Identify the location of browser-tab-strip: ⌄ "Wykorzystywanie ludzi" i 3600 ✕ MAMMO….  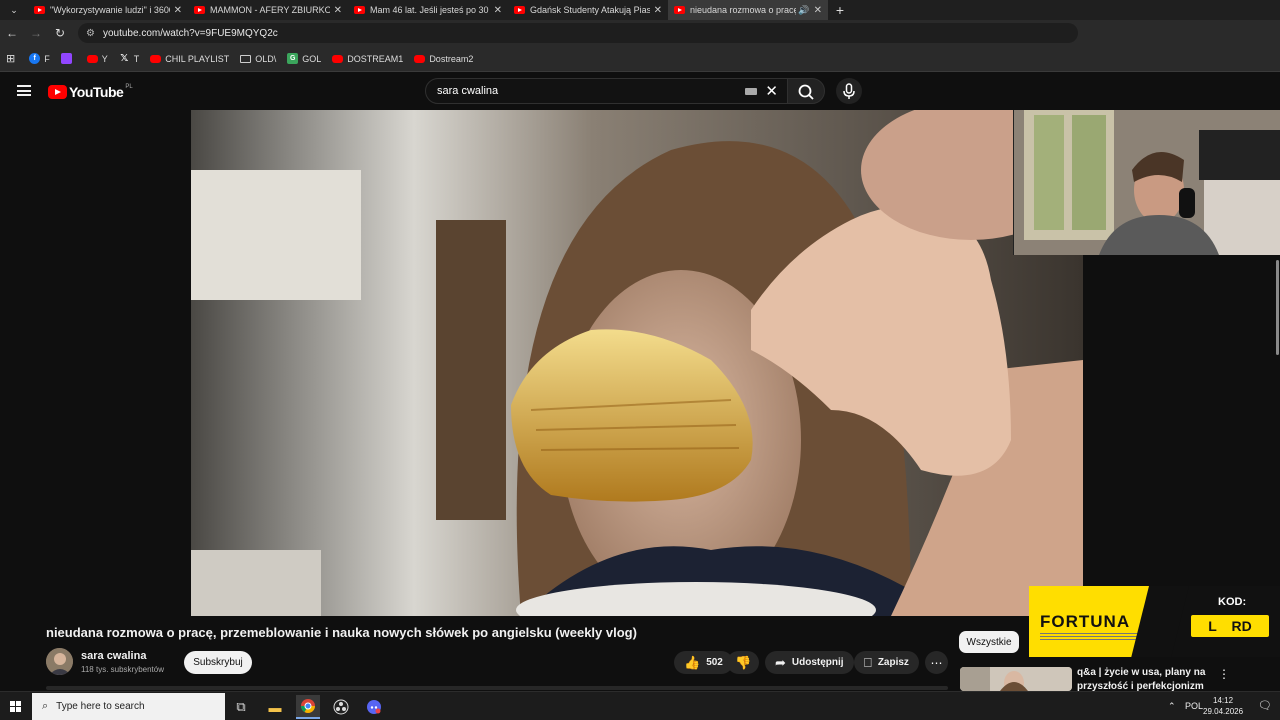
(640, 10).